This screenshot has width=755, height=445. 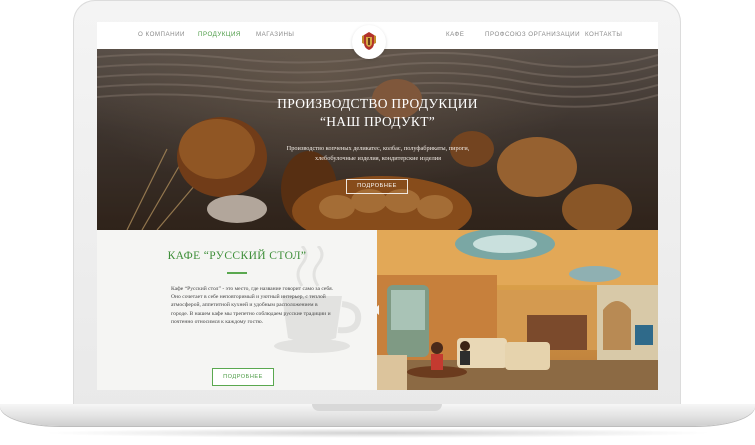 What do you see at coordinates (219, 34) in the screenshot?
I see `nav-item-products: Продукция` at bounding box center [219, 34].